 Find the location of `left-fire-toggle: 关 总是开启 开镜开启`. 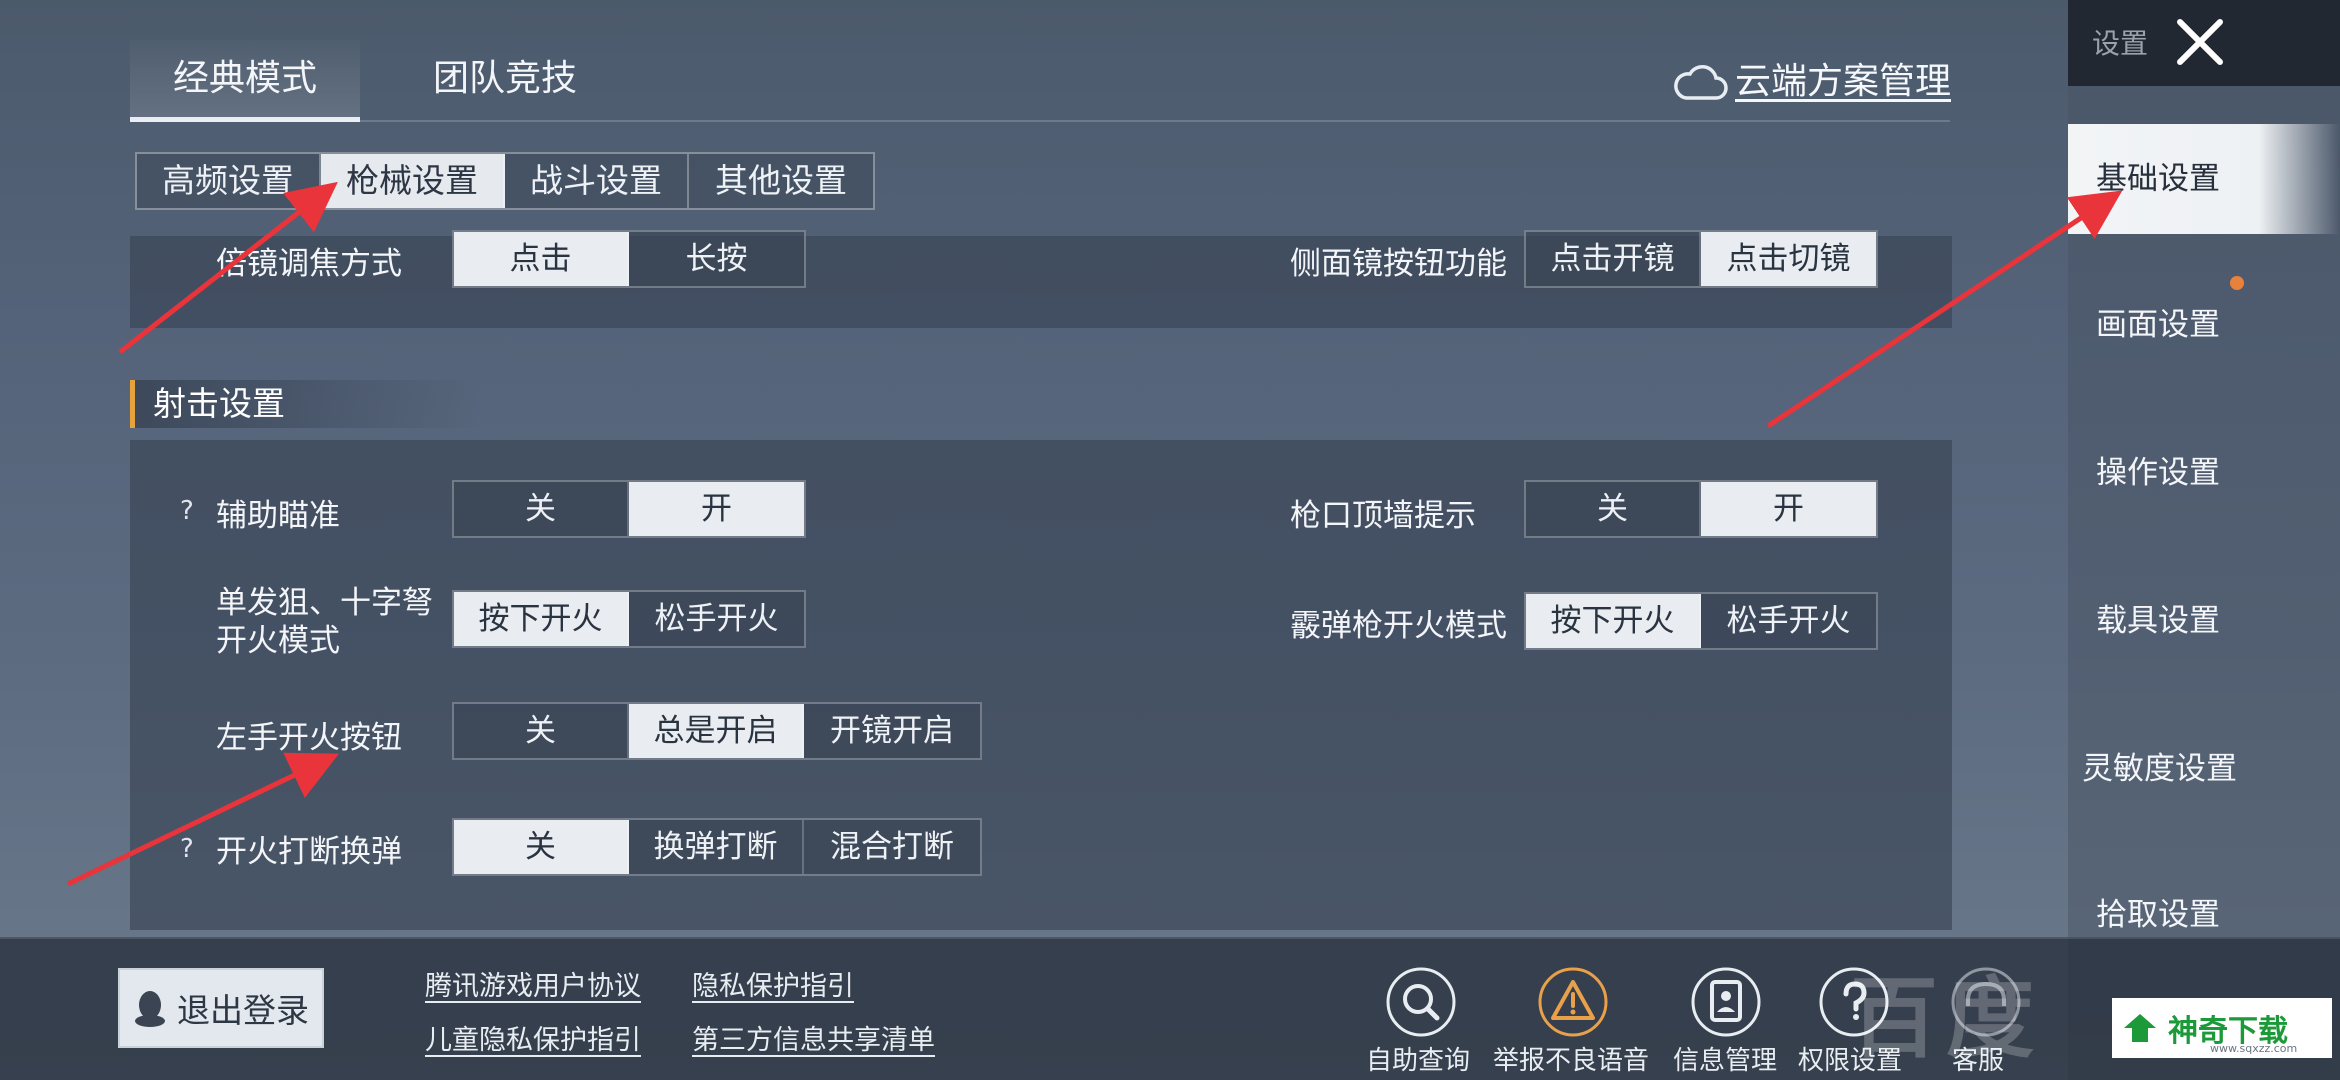

left-fire-toggle: 关 总是开启 开镜开启 is located at coordinates (717, 731).